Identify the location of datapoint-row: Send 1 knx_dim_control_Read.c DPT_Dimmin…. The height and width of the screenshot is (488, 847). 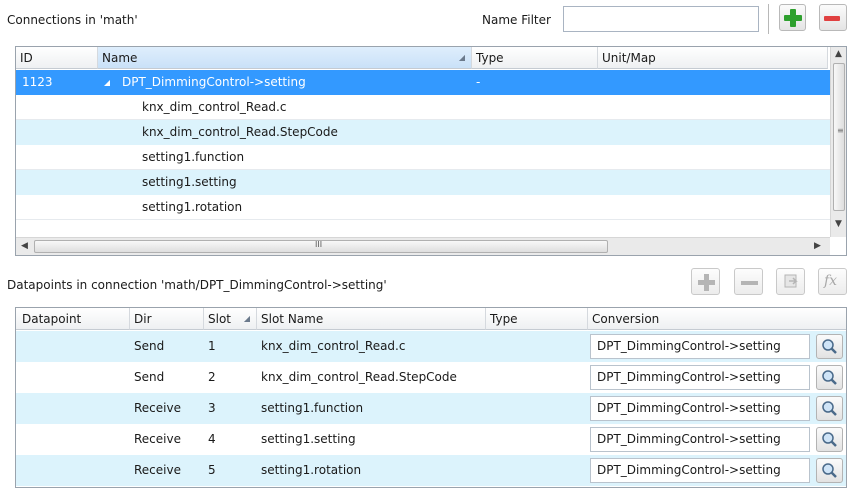
(431, 346).